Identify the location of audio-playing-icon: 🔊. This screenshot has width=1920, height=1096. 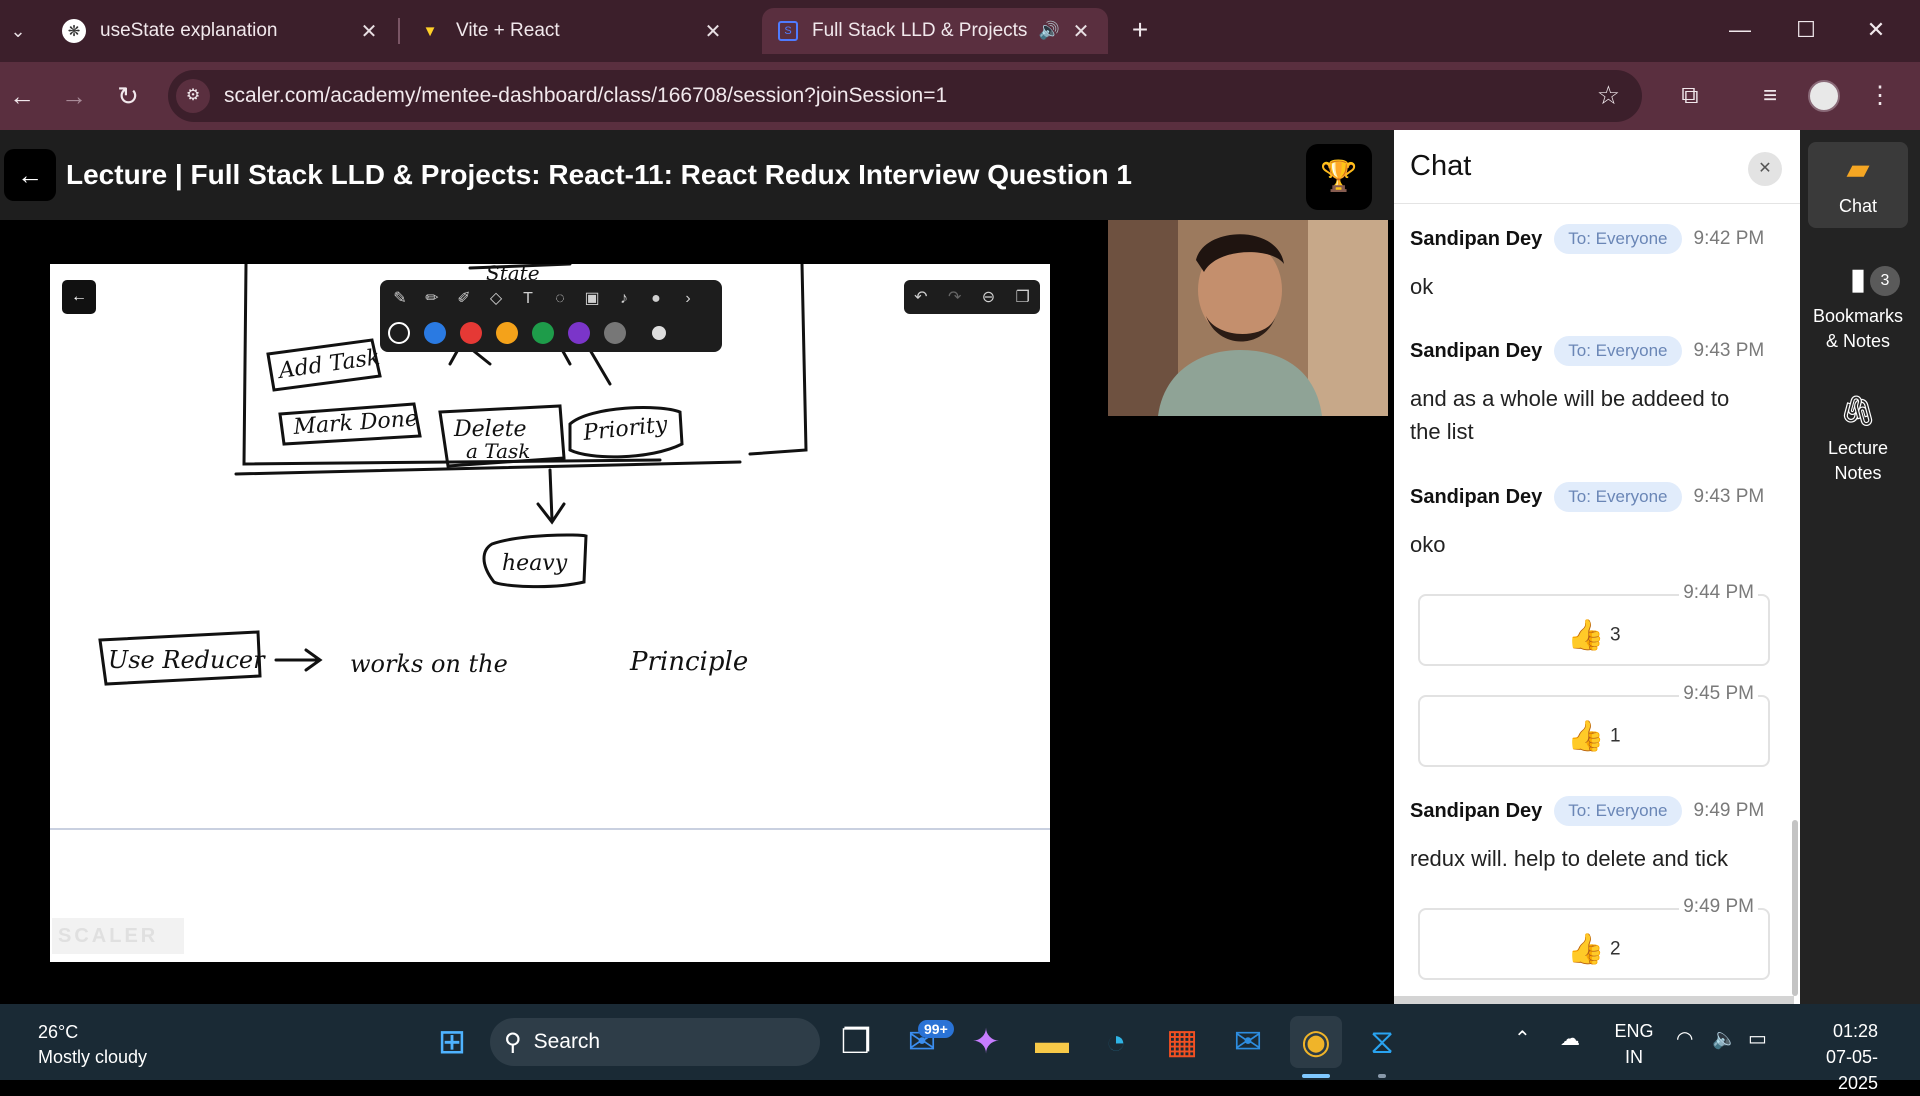
(1049, 31).